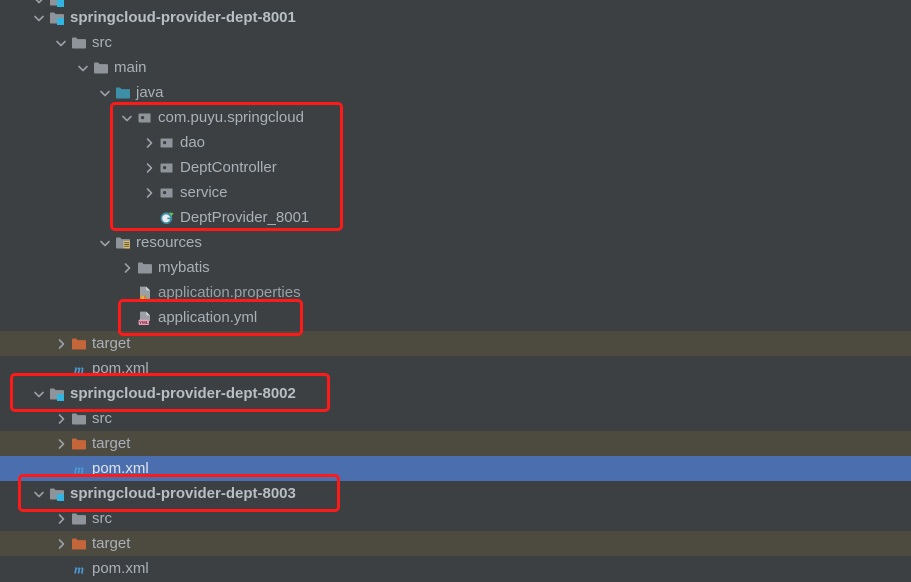 The image size is (911, 582). What do you see at coordinates (455, 267) in the screenshot?
I see `tree-row-mybatis-11: mybatis` at bounding box center [455, 267].